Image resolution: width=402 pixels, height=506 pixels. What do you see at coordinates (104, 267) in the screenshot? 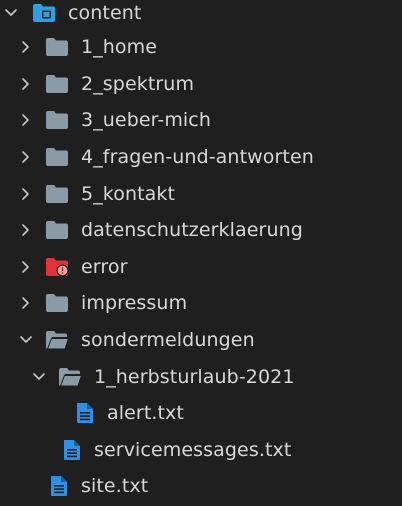
I see `tree-item-label: error` at bounding box center [104, 267].